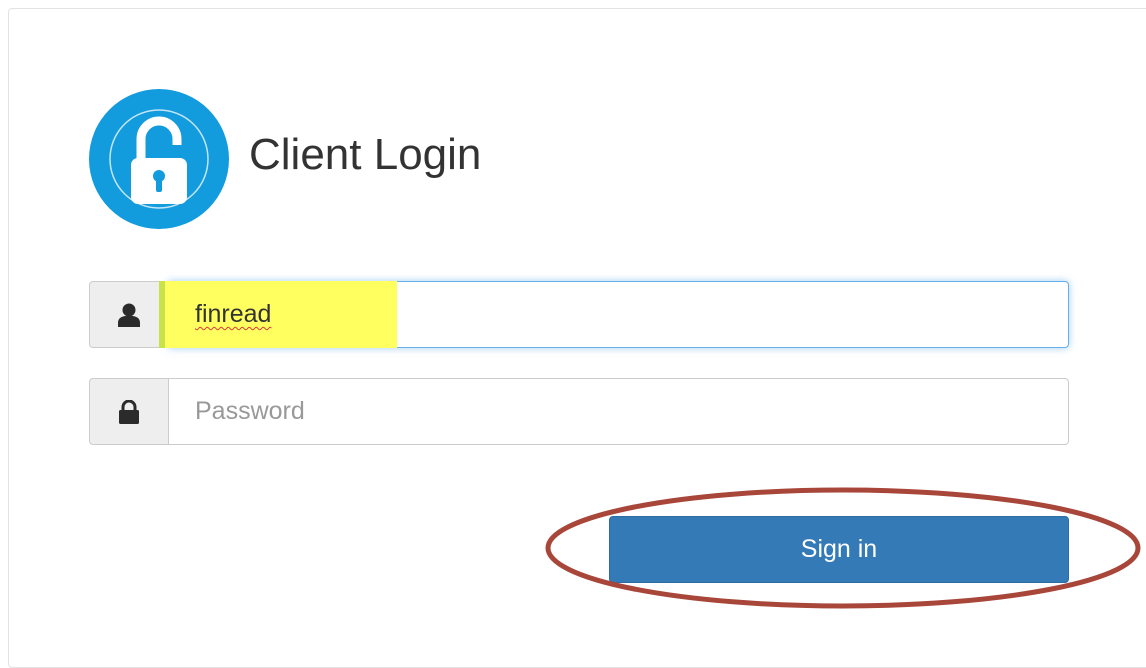  Describe the element at coordinates (618, 411) in the screenshot. I see `password-field: Password` at that location.